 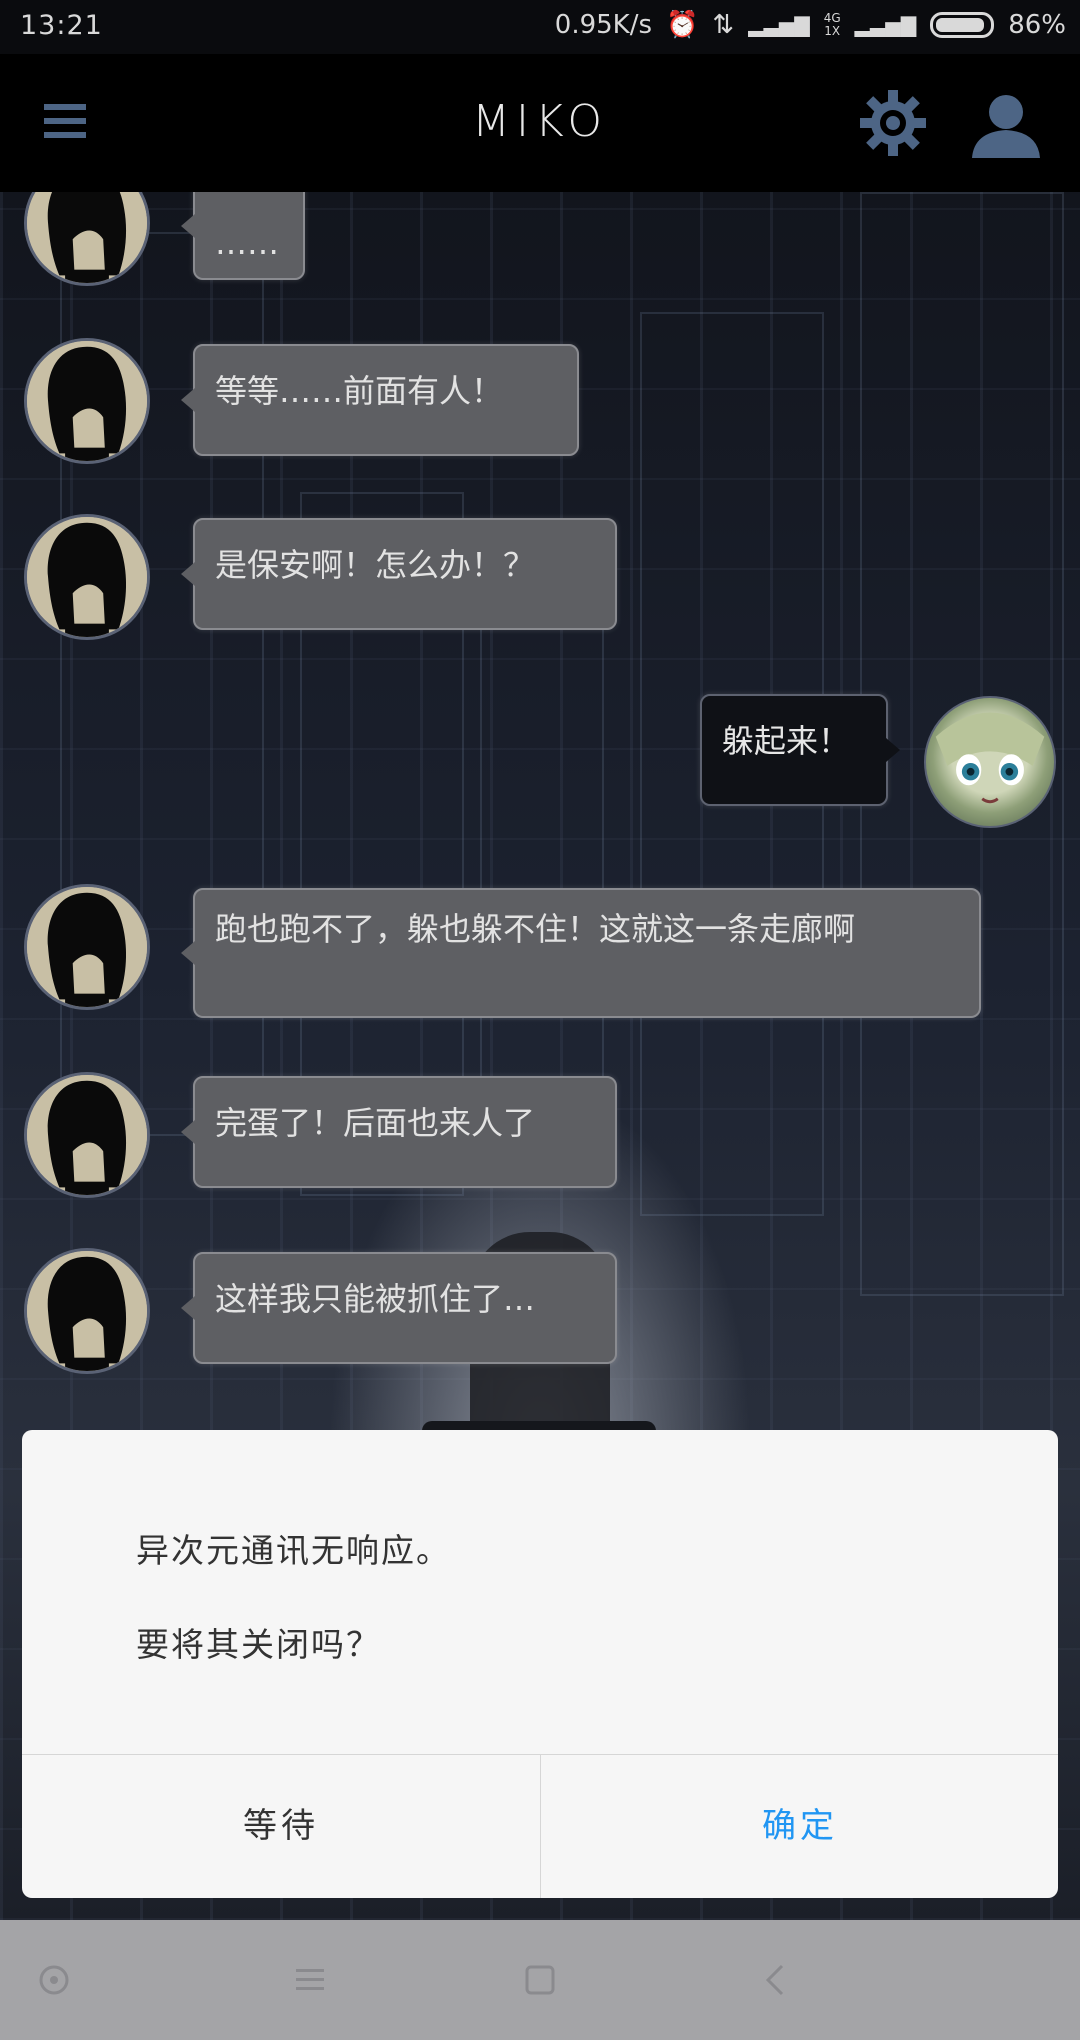 I want to click on battery-icon, so click(x=962, y=25).